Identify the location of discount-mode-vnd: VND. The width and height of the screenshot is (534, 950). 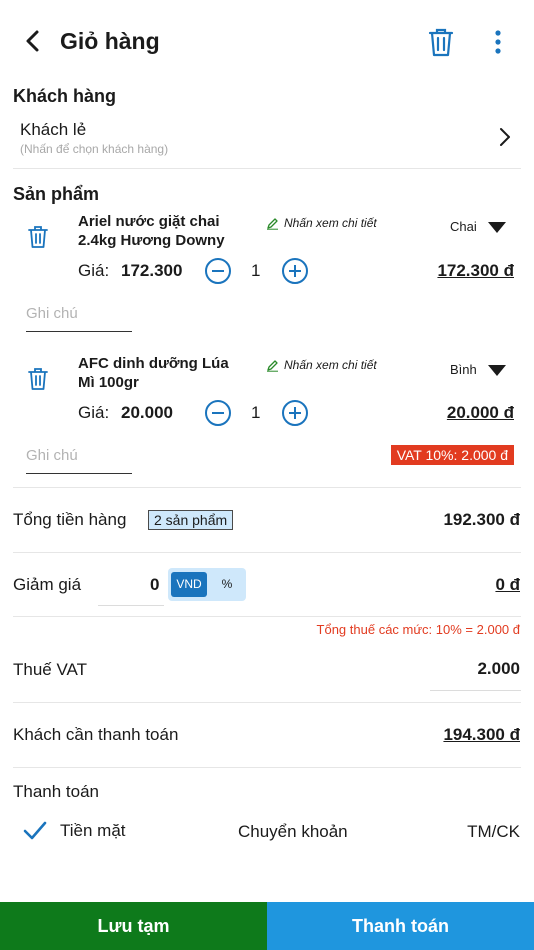
(189, 584).